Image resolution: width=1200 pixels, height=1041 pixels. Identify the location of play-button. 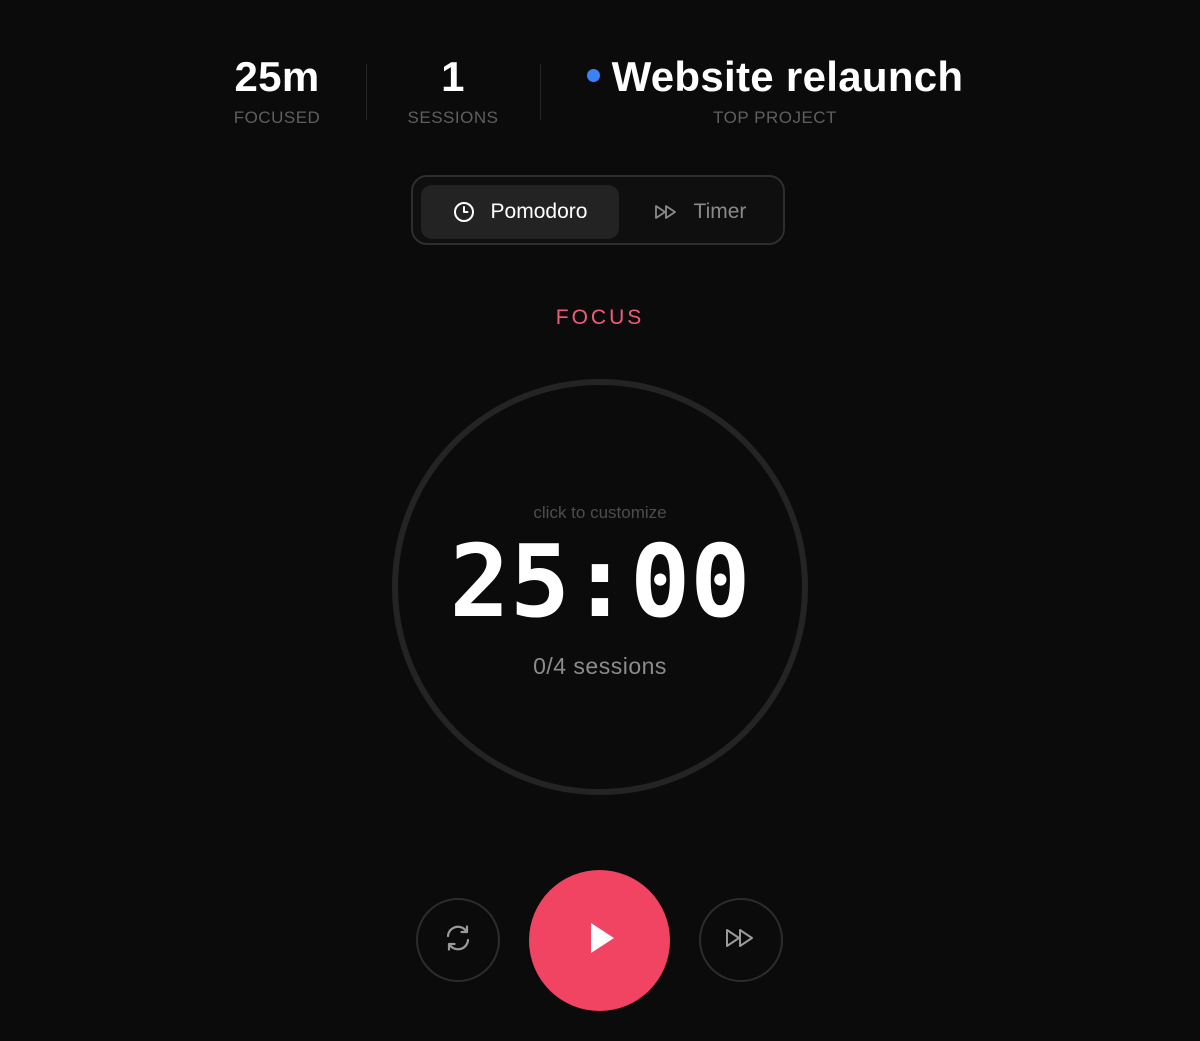
(599, 940).